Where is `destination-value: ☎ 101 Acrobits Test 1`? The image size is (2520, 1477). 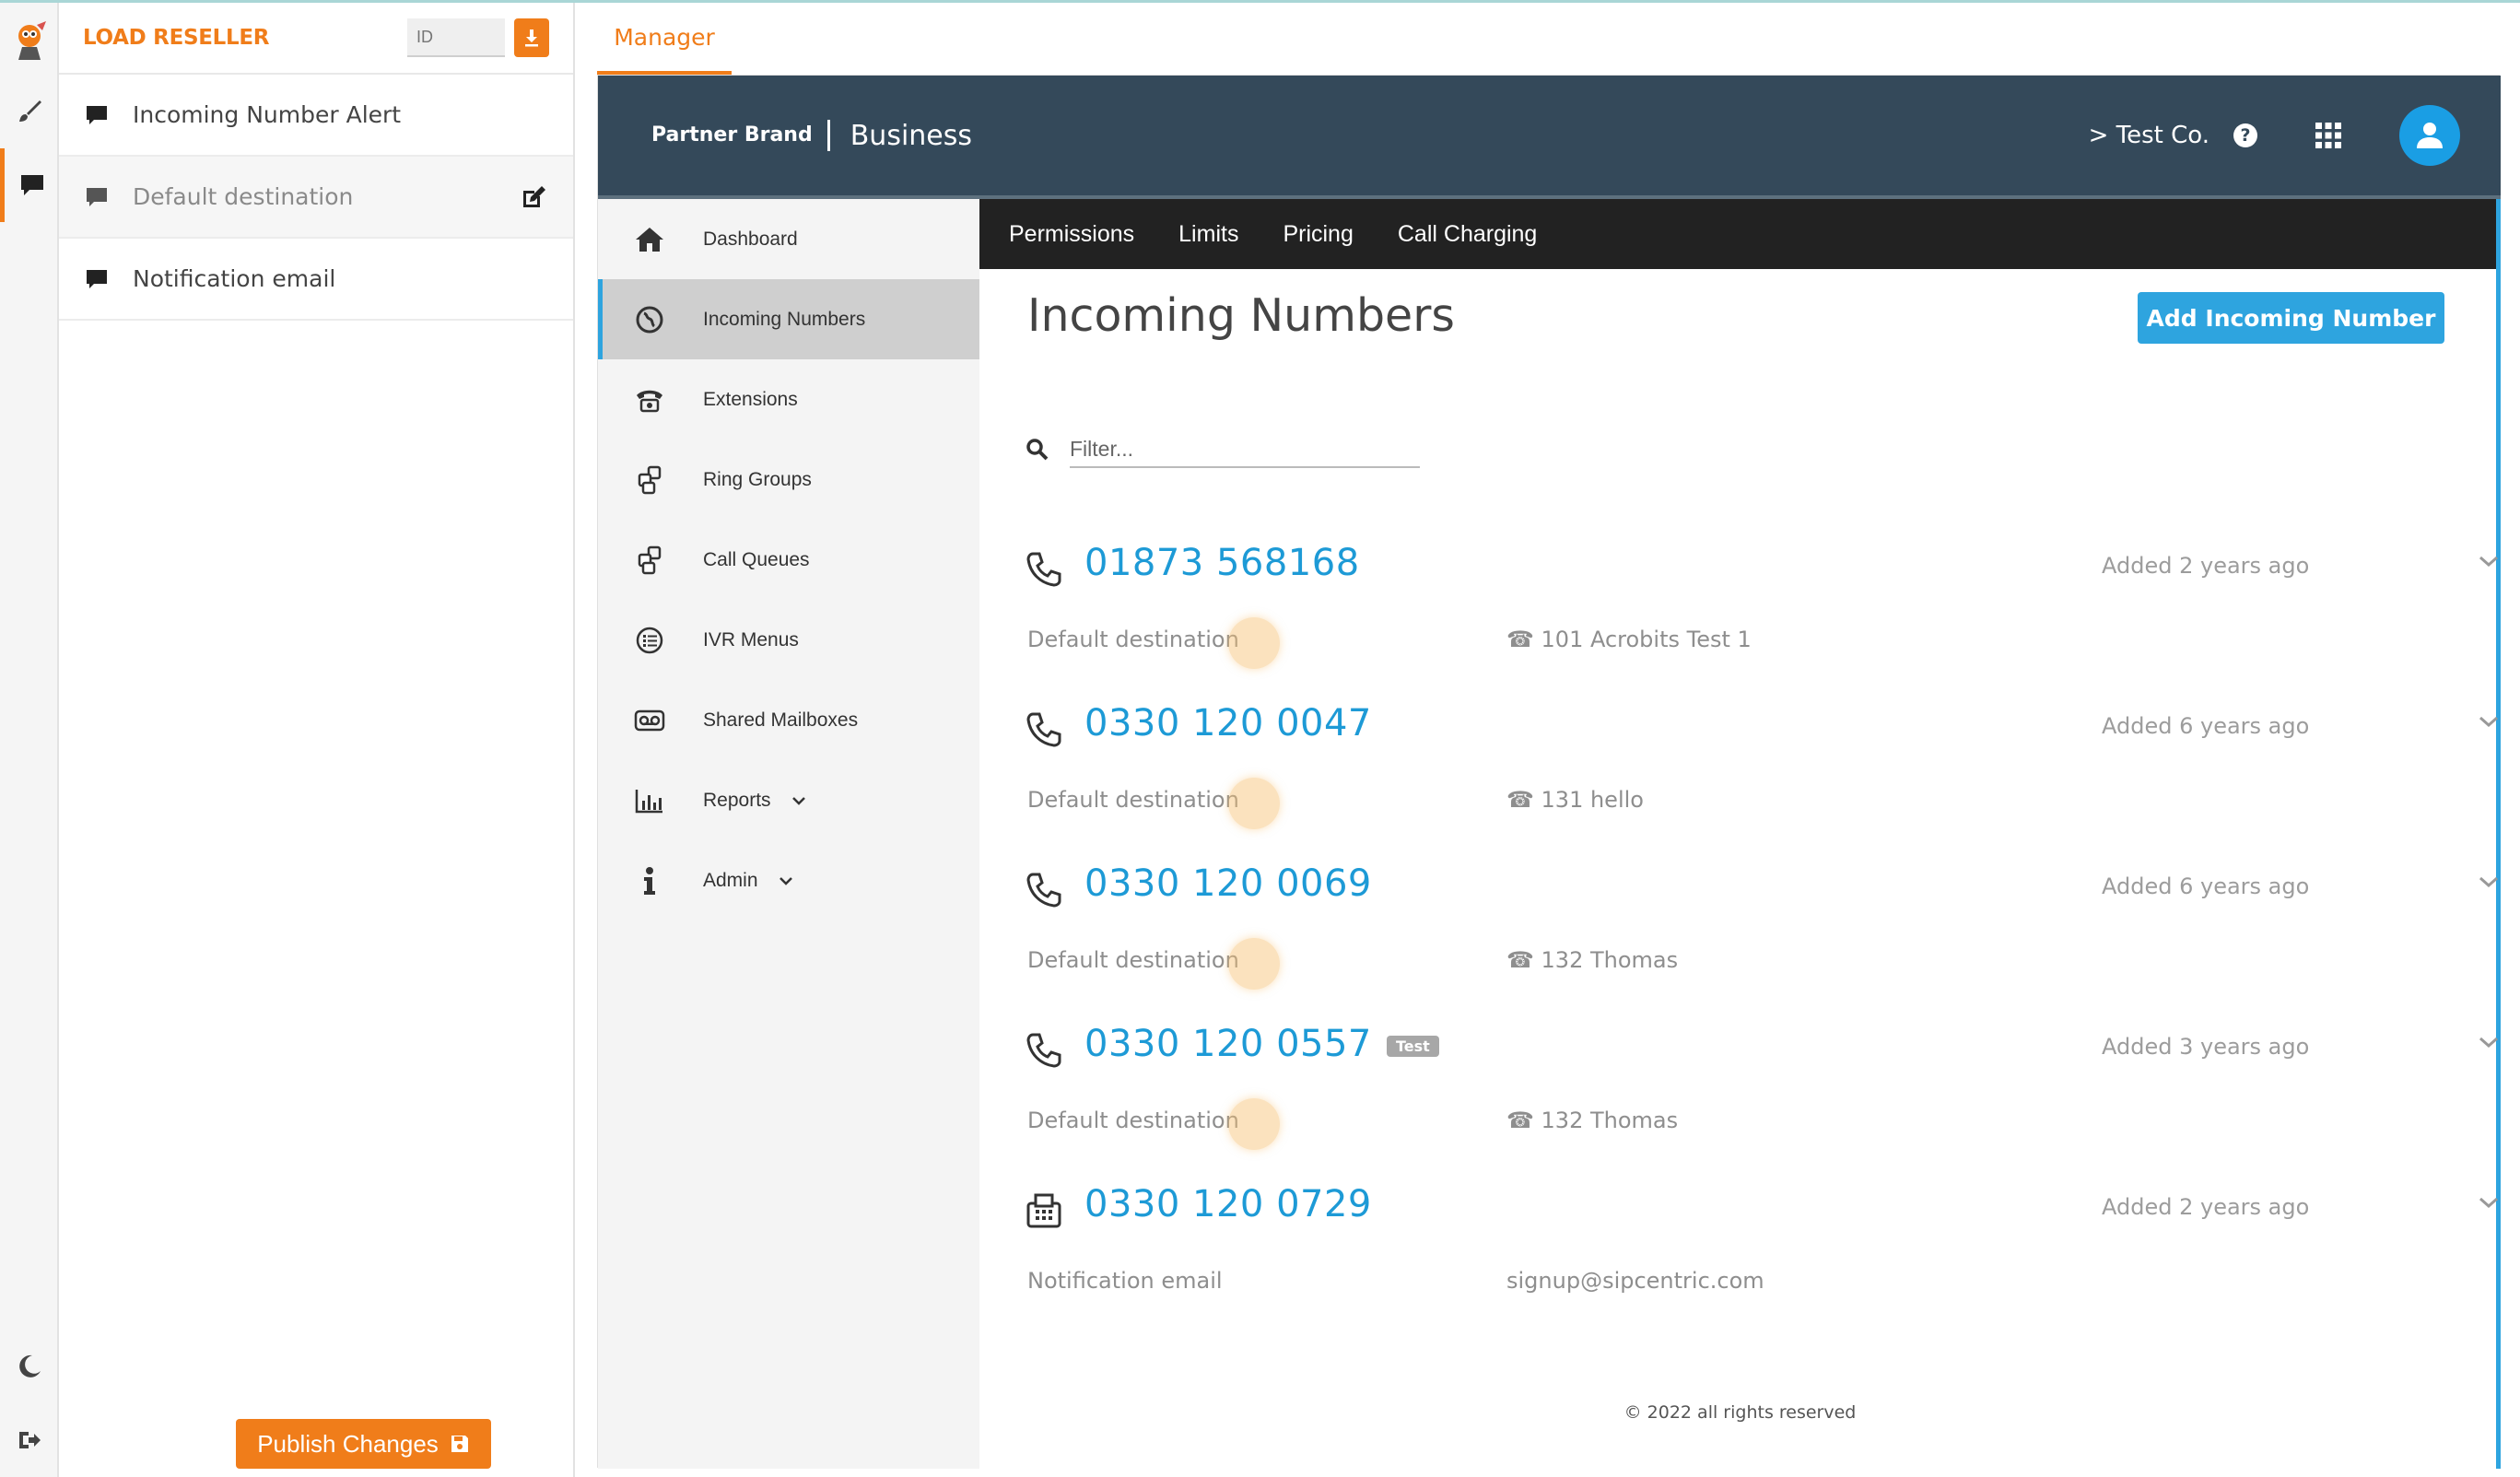
destination-value: ☎ 101 Acrobits Test 1 is located at coordinates (1629, 640).